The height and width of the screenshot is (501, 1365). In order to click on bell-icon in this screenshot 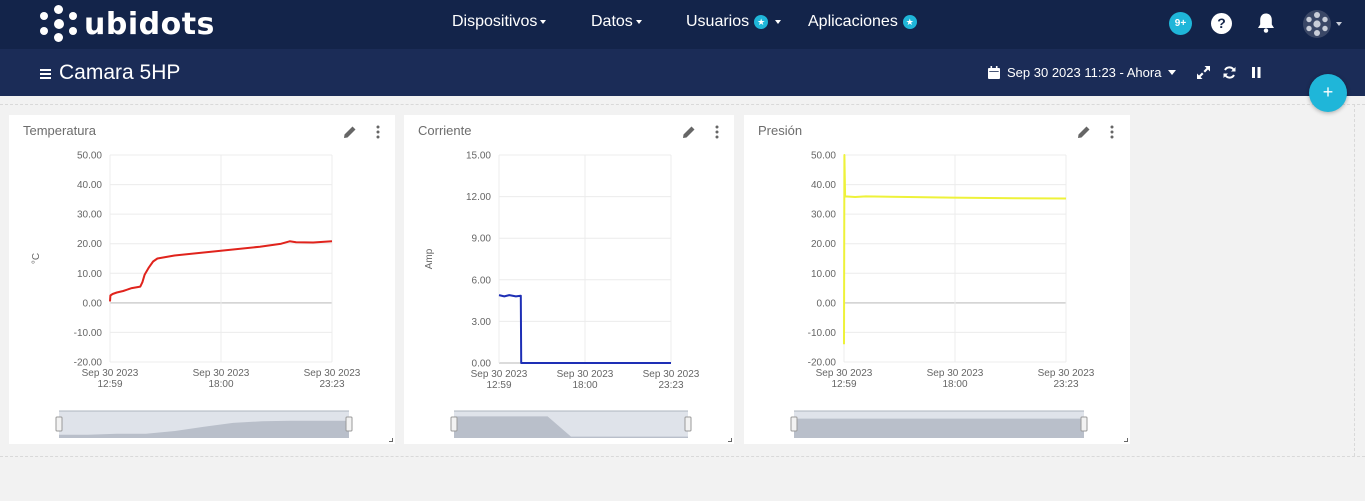, I will do `click(1266, 23)`.